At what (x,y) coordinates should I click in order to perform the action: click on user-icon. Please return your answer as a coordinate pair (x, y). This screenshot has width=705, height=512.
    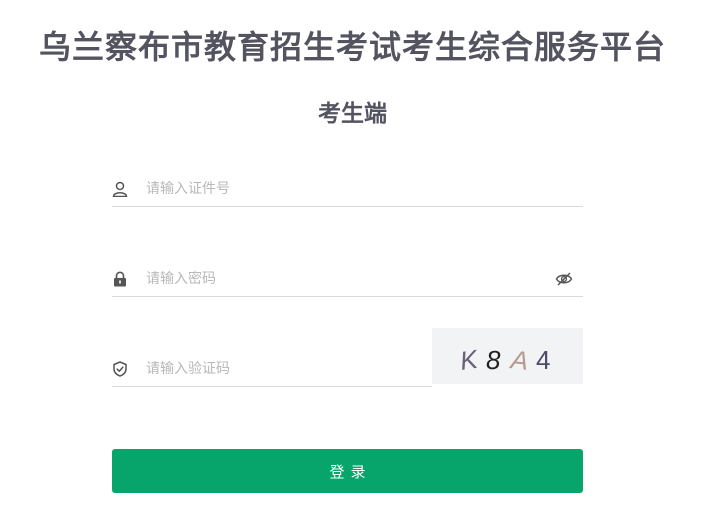
    Looking at the image, I should click on (120, 189).